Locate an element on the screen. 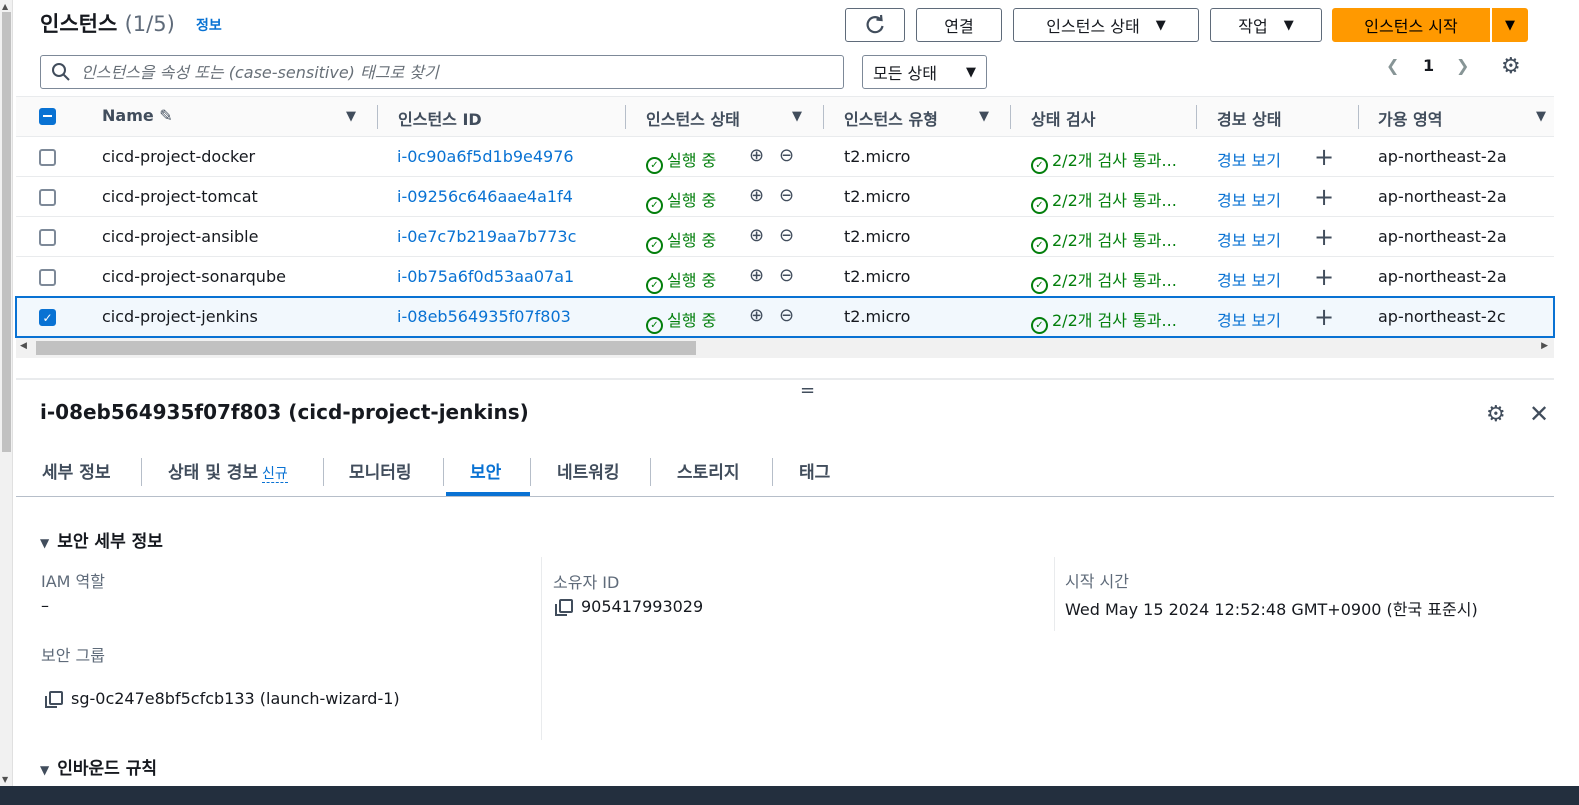  inbound-rules-header: ▼ 인바운드 규칙 is located at coordinates (98, 766).